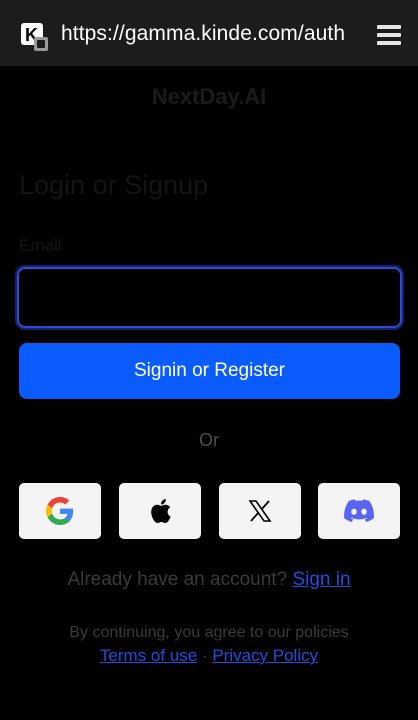  Describe the element at coordinates (177, 579) in the screenshot. I see `already-account-text: Already have an account?` at that location.